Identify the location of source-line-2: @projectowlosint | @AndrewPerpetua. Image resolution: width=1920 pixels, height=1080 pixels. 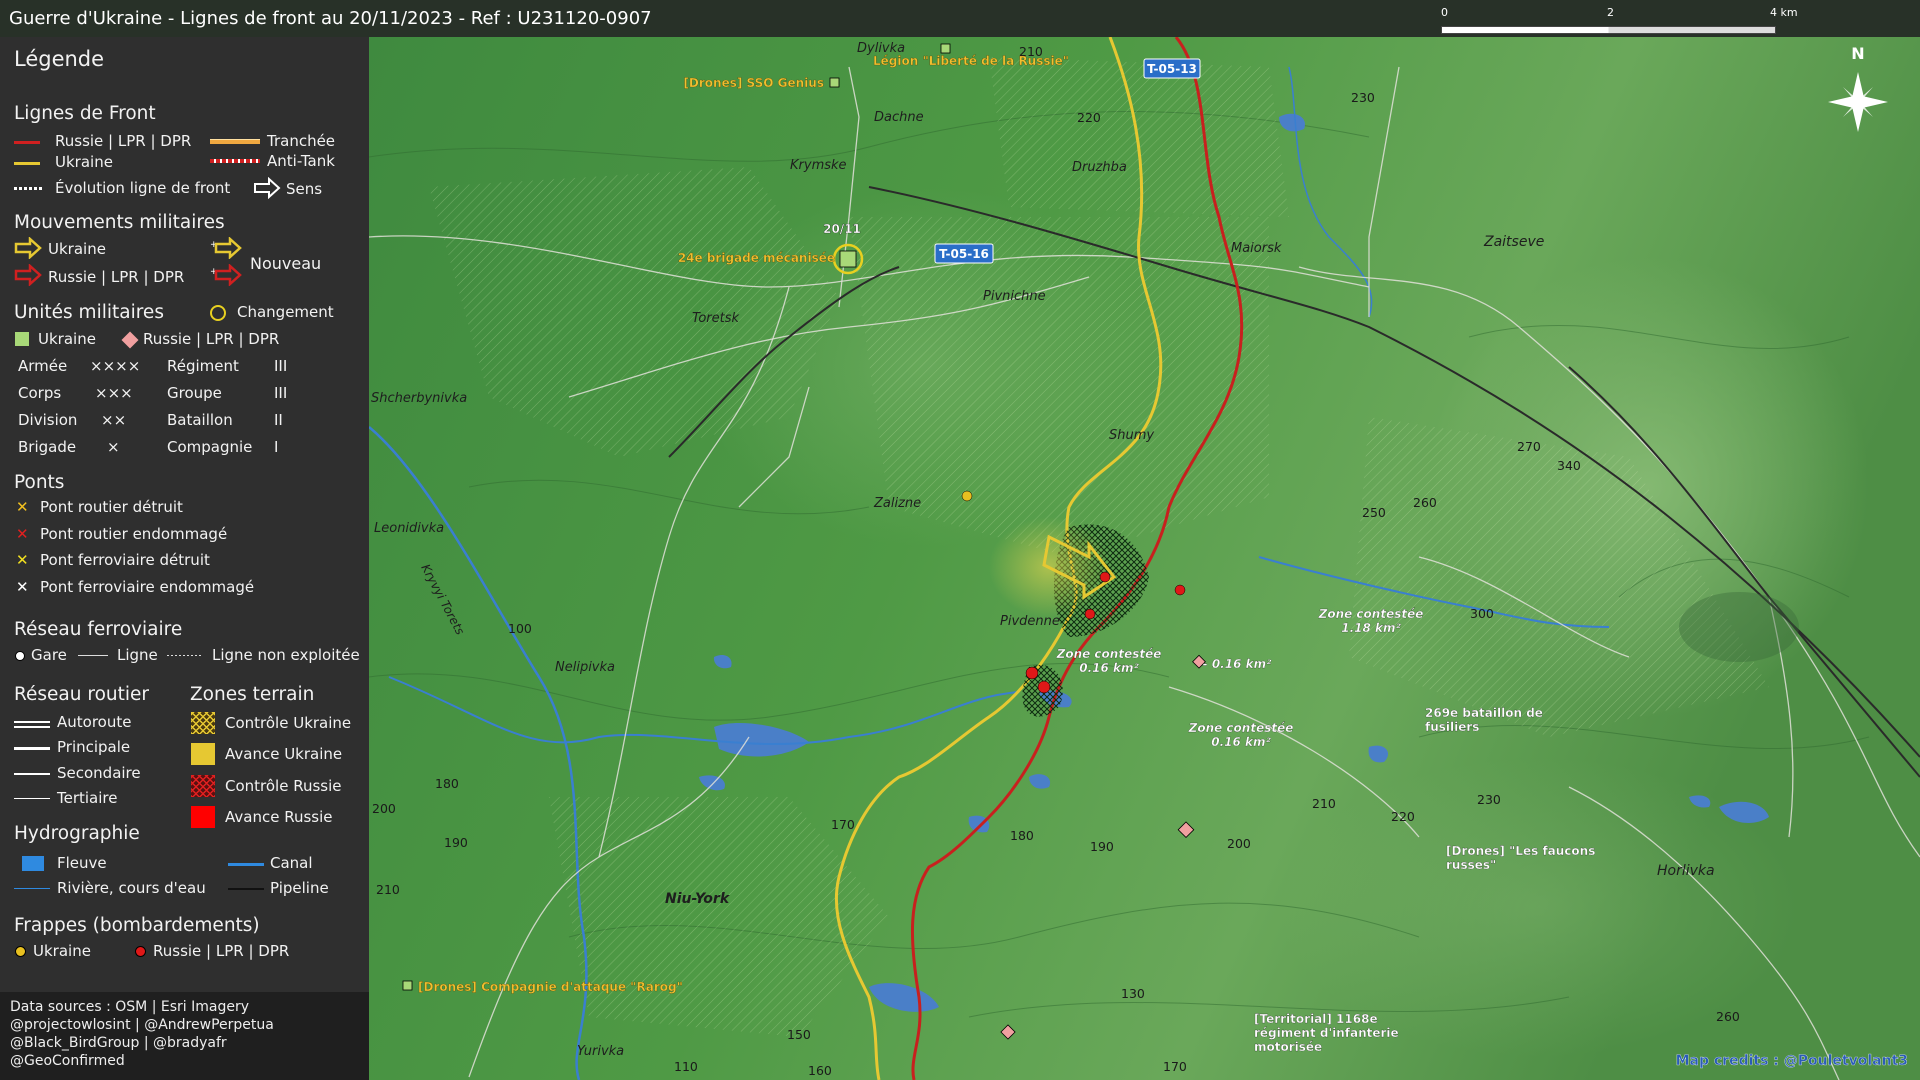
(142, 1025).